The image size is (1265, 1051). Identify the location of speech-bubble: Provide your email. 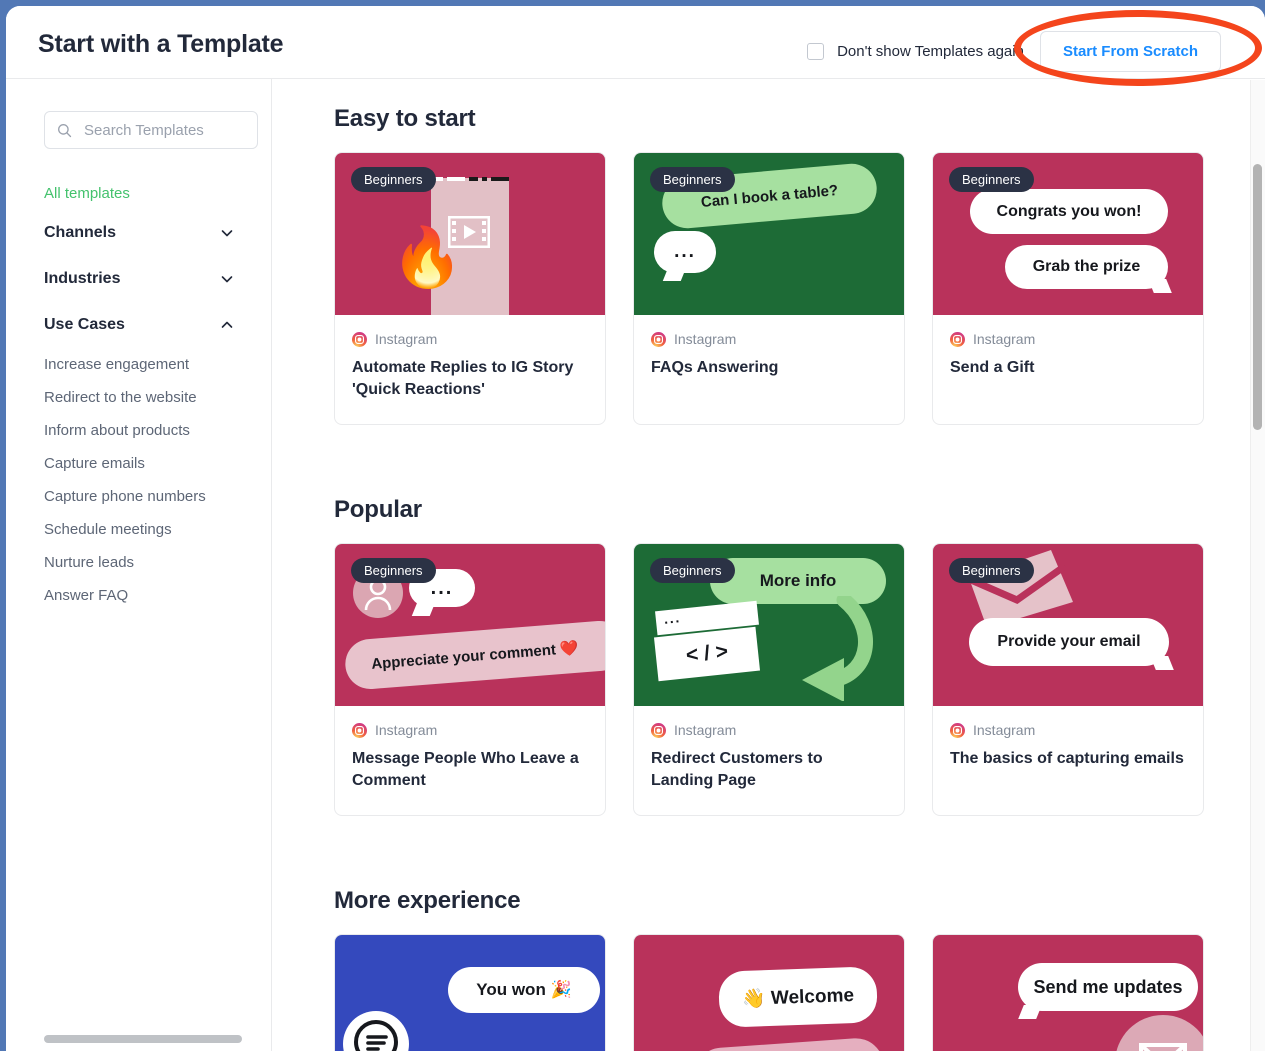
(1069, 642).